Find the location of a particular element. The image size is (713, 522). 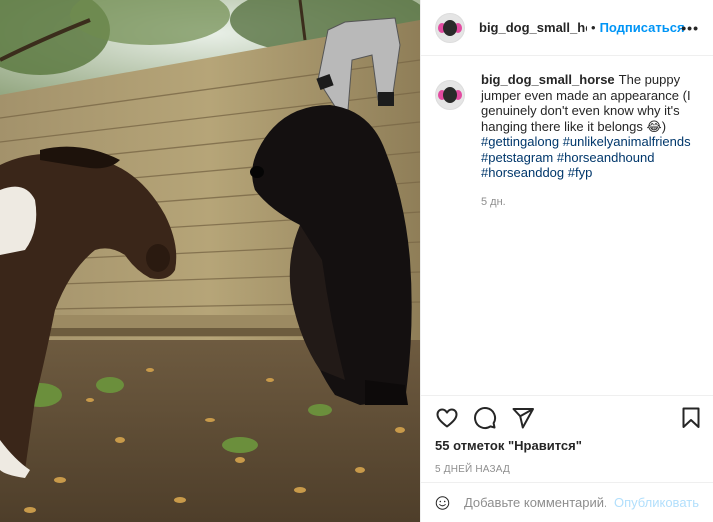

hashtag-link: #petstagram is located at coordinates (517, 157).